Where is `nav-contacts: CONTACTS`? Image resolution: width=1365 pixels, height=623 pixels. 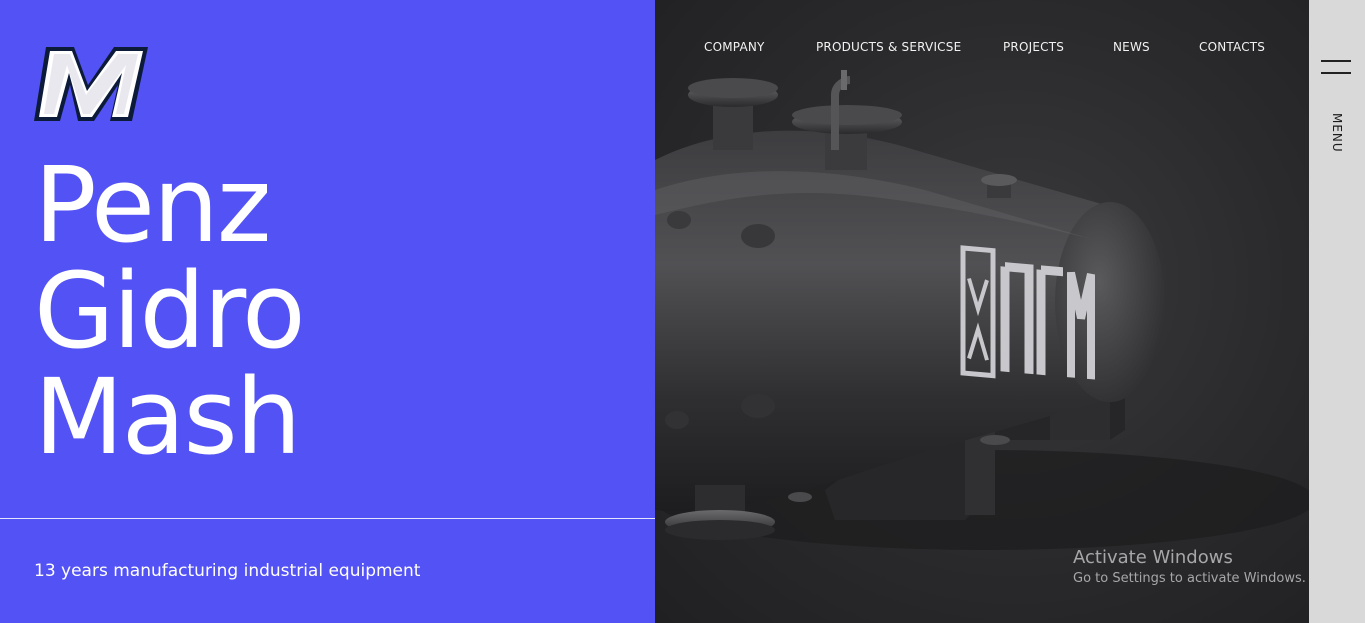
nav-contacts: CONTACTS is located at coordinates (1232, 47).